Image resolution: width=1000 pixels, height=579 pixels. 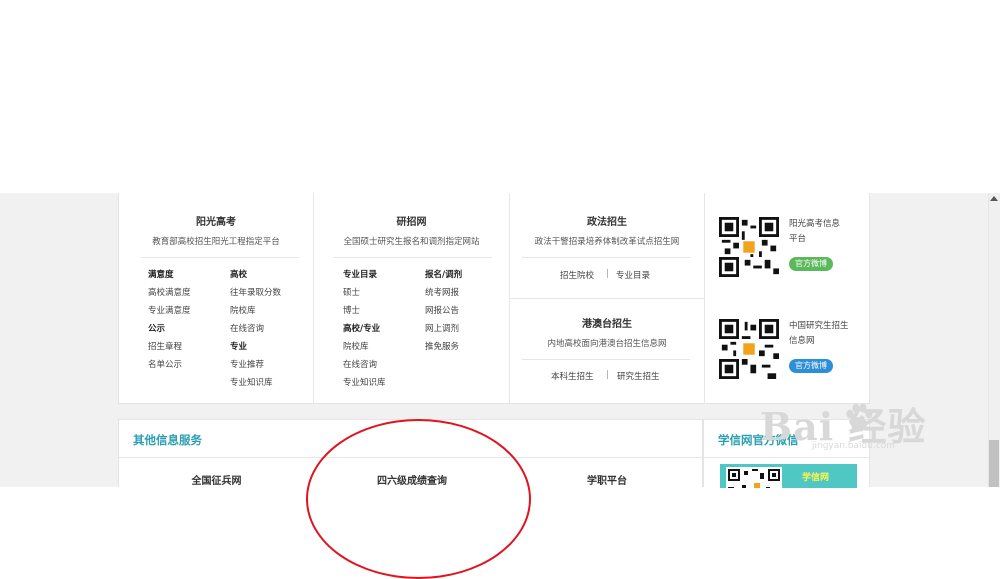 I want to click on yanzhao-weibo-name: 中国研究生招生 信息网, so click(x=819, y=333).